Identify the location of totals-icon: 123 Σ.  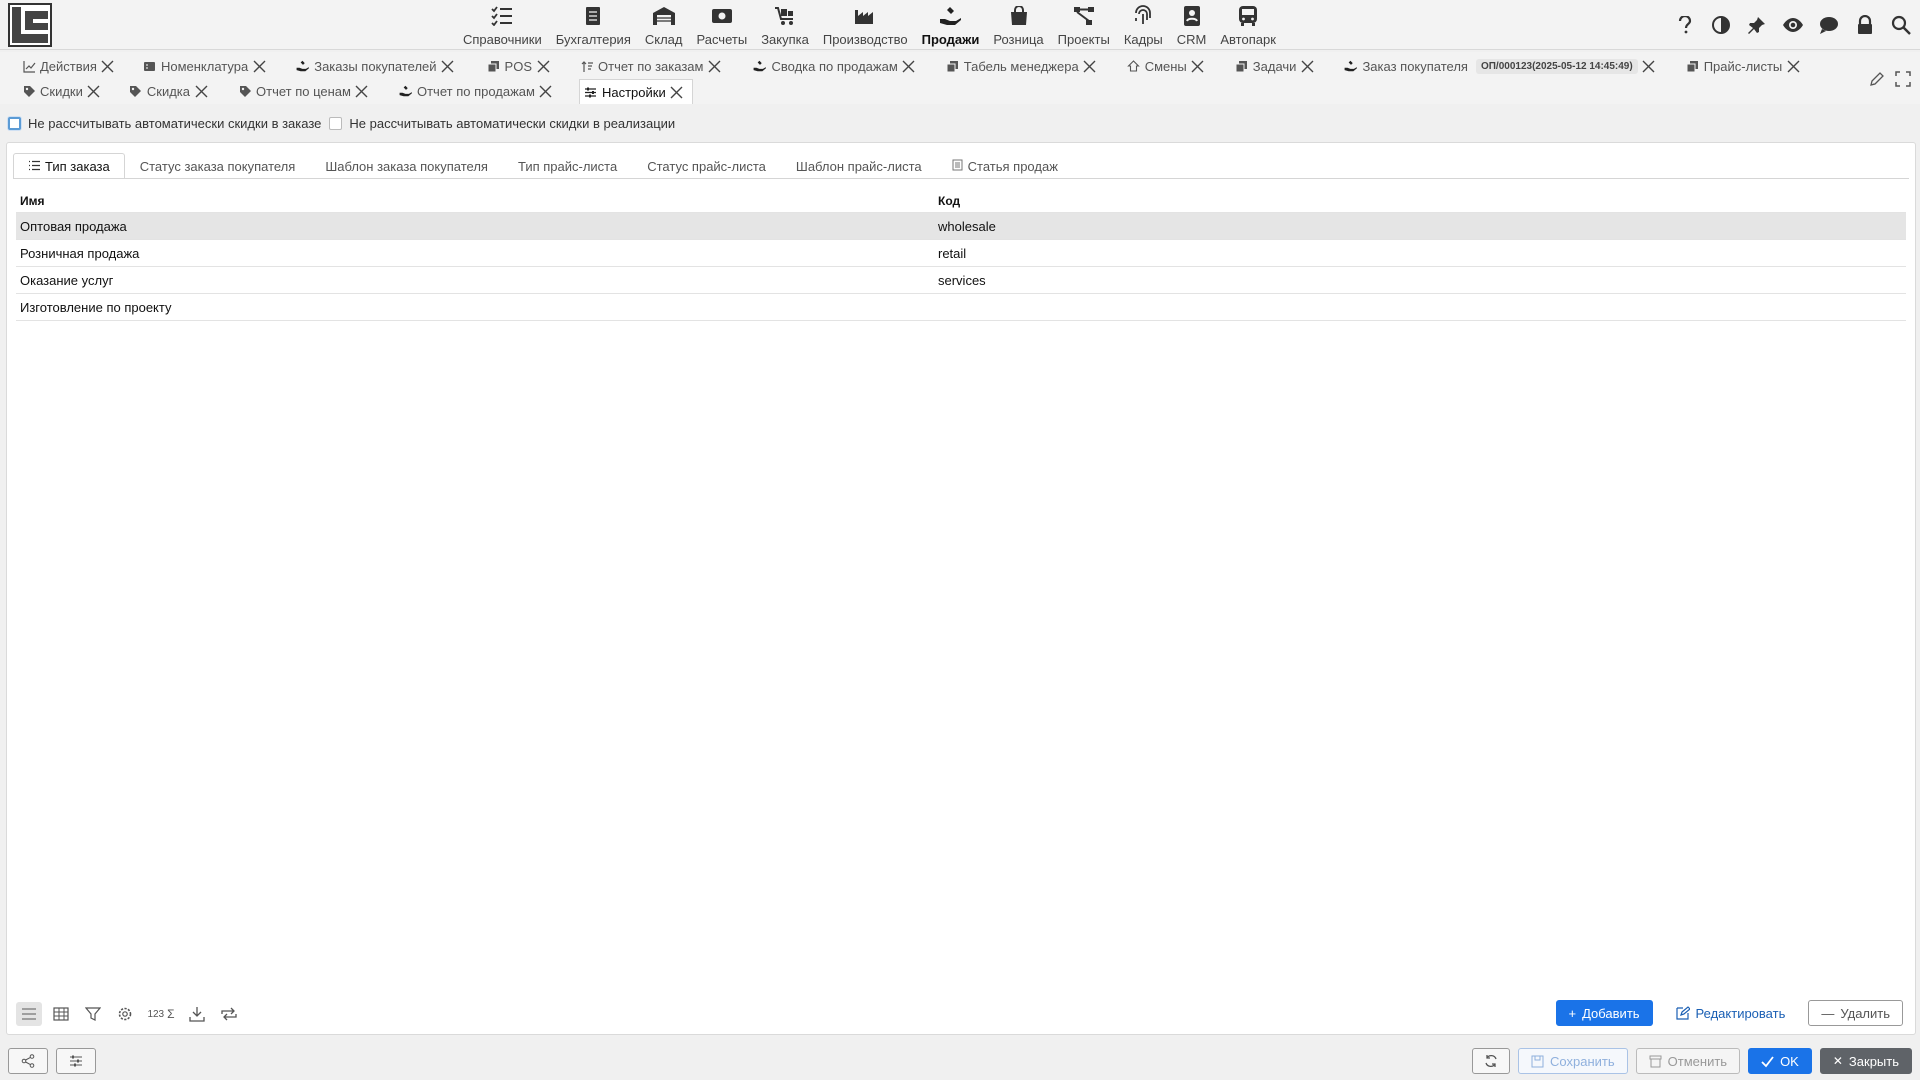
(161, 1014).